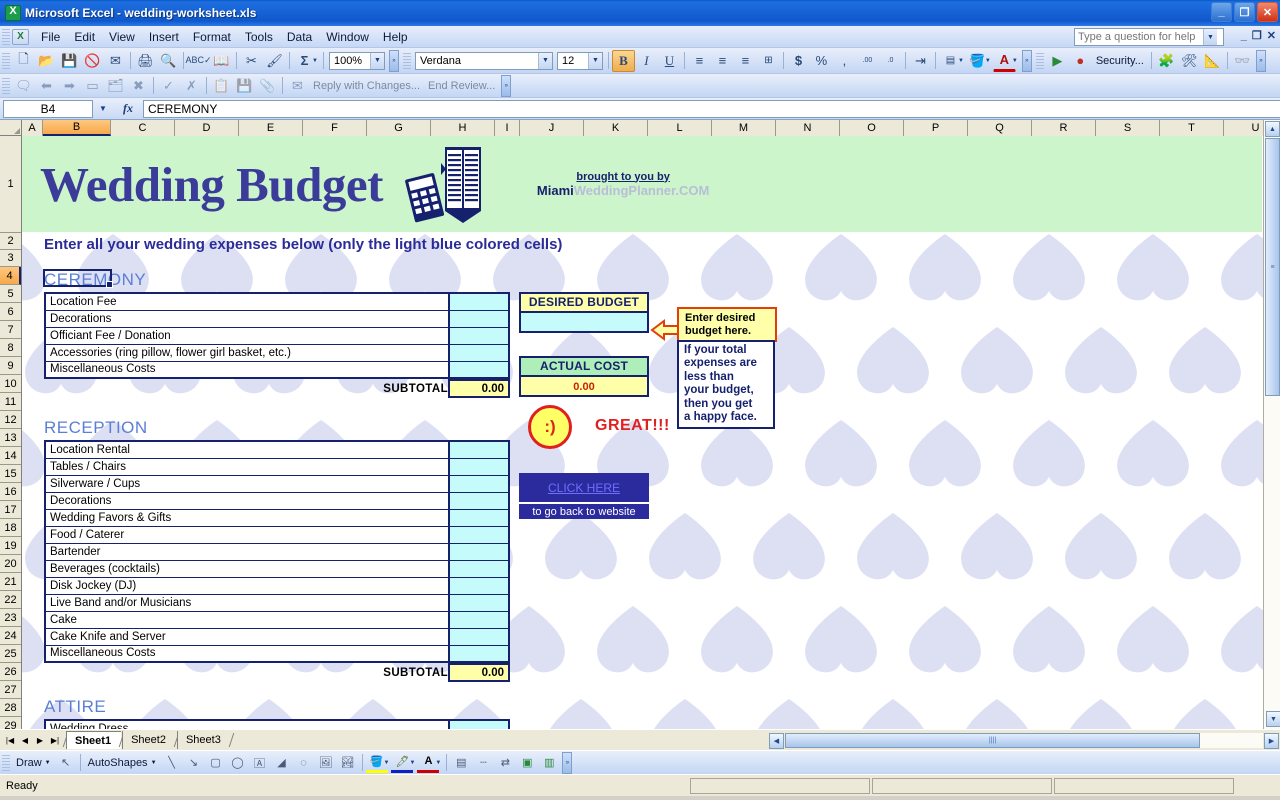 This screenshot has height=800, width=1280. What do you see at coordinates (10, 241) in the screenshot?
I see `row-header-2: 2` at bounding box center [10, 241].